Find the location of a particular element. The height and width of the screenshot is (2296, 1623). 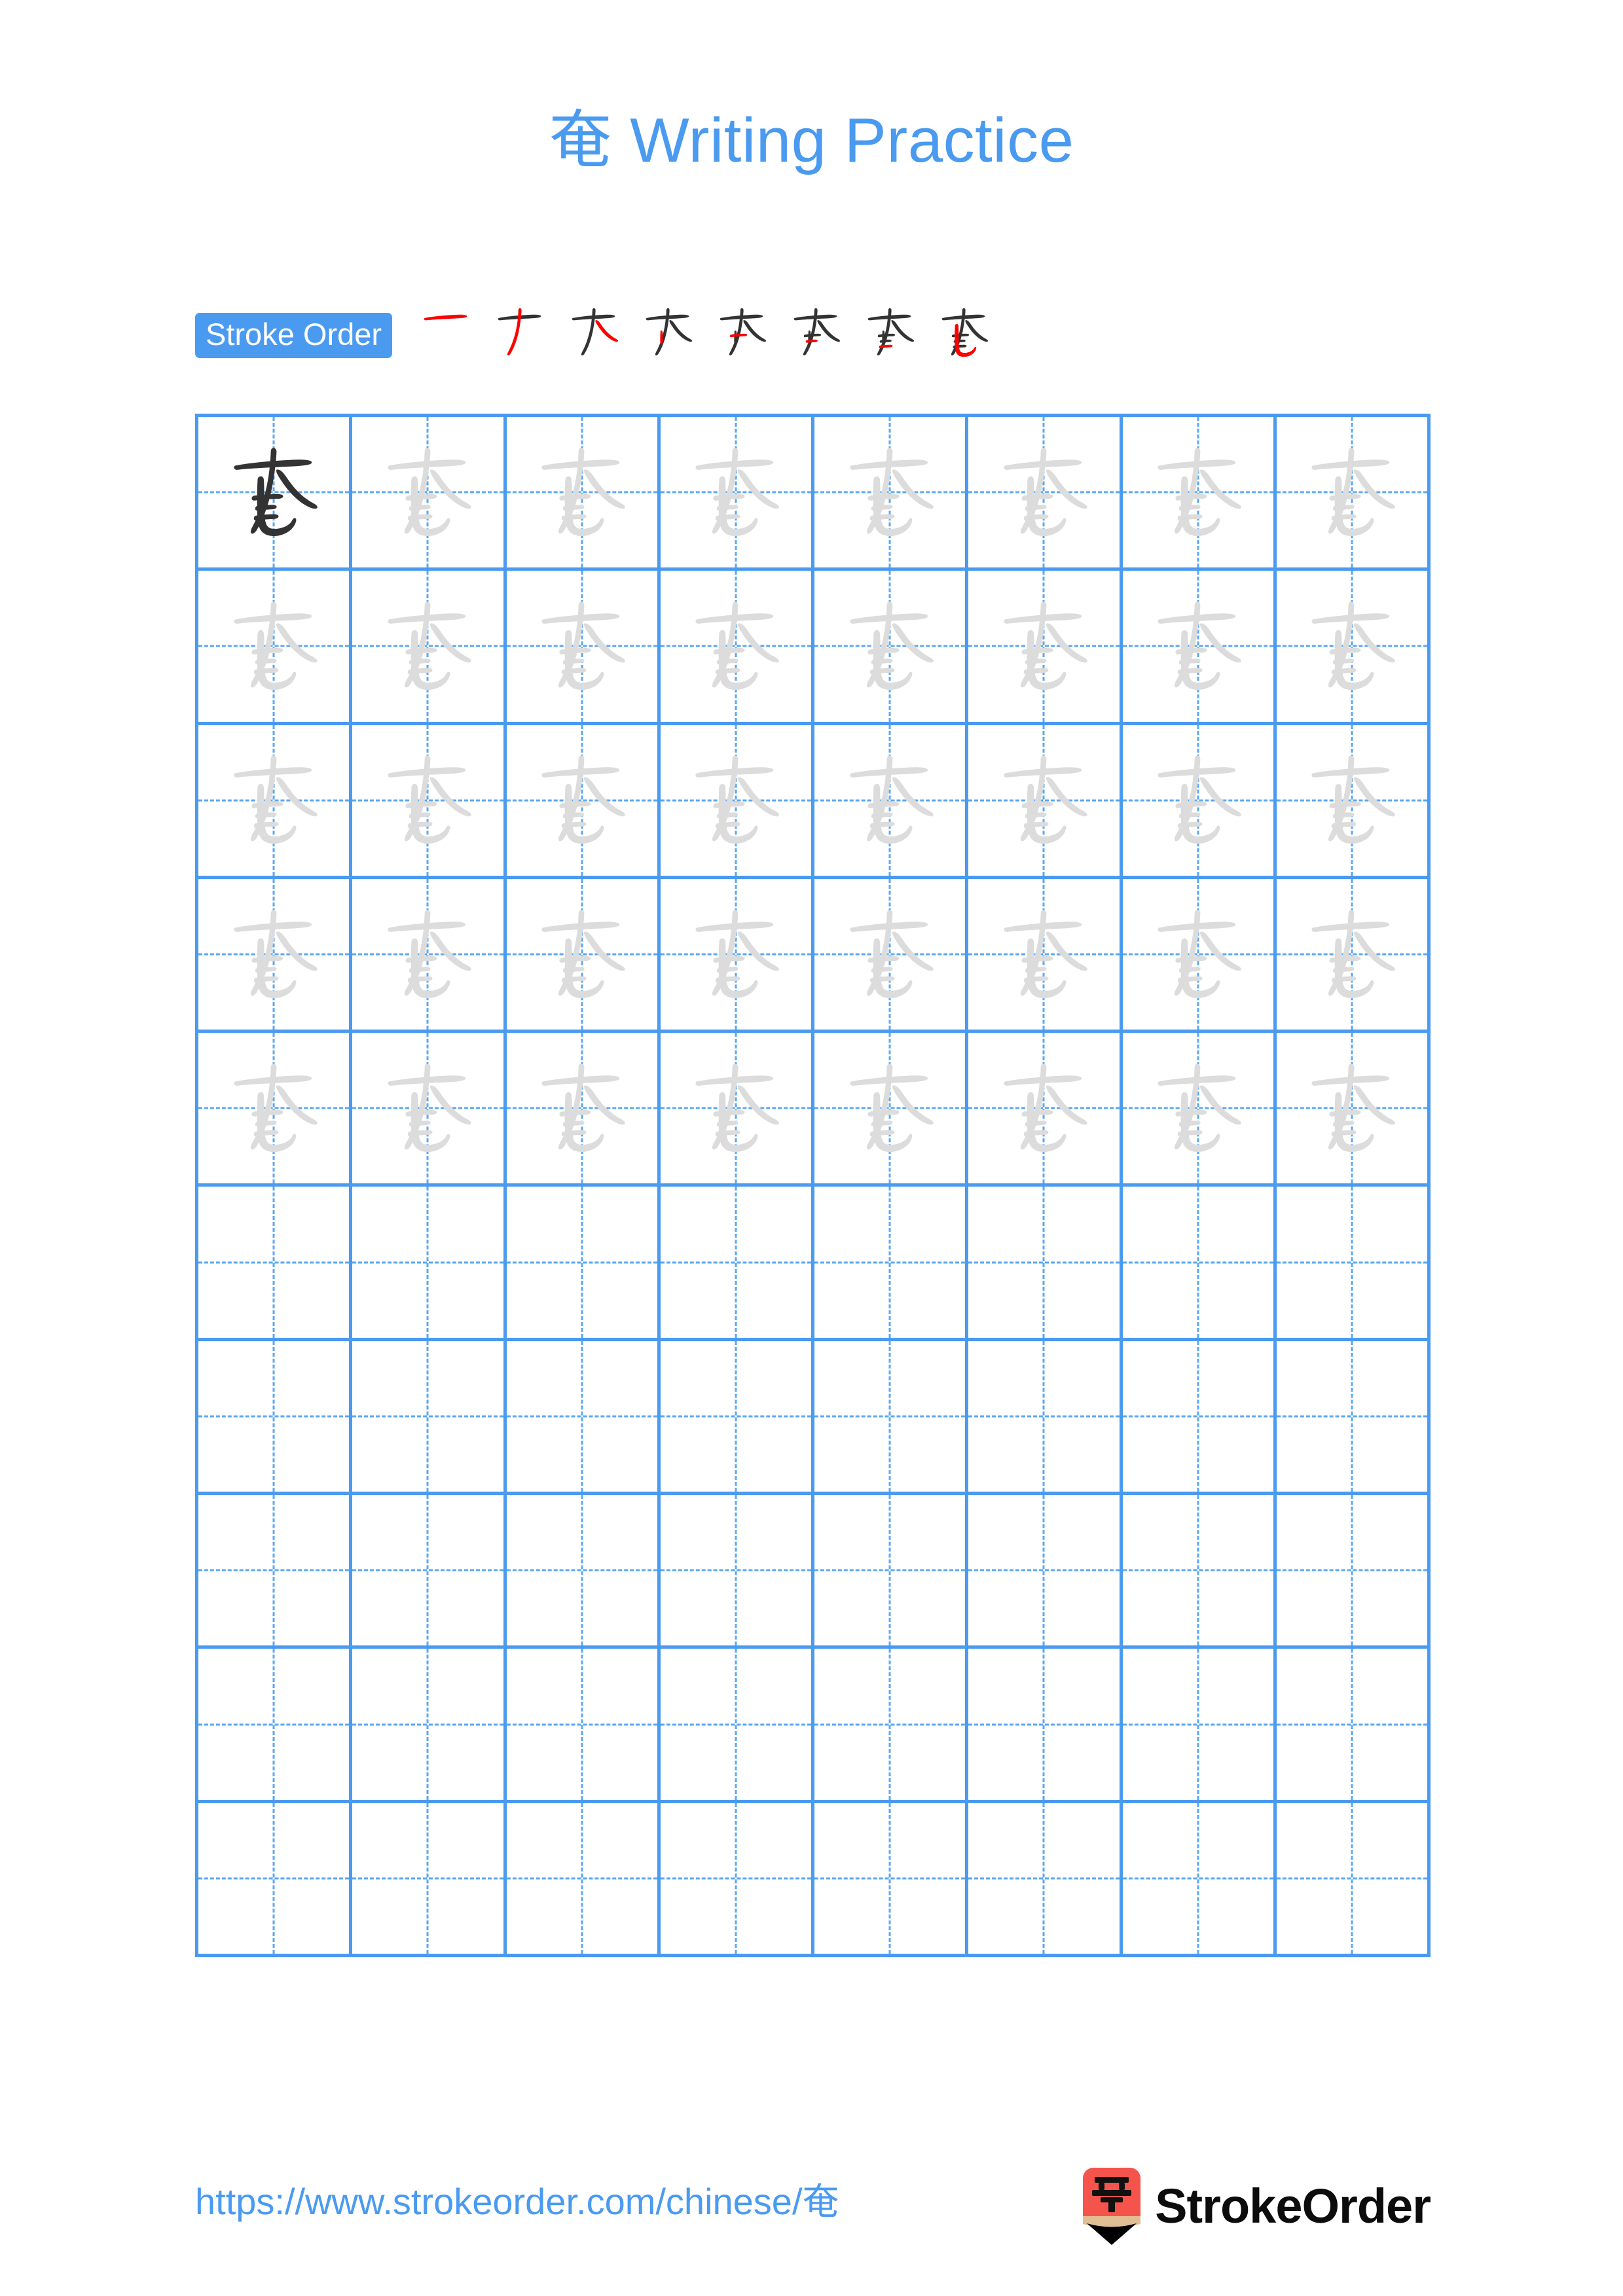

practice-cell-r9-c8 is located at coordinates (1353, 1726).